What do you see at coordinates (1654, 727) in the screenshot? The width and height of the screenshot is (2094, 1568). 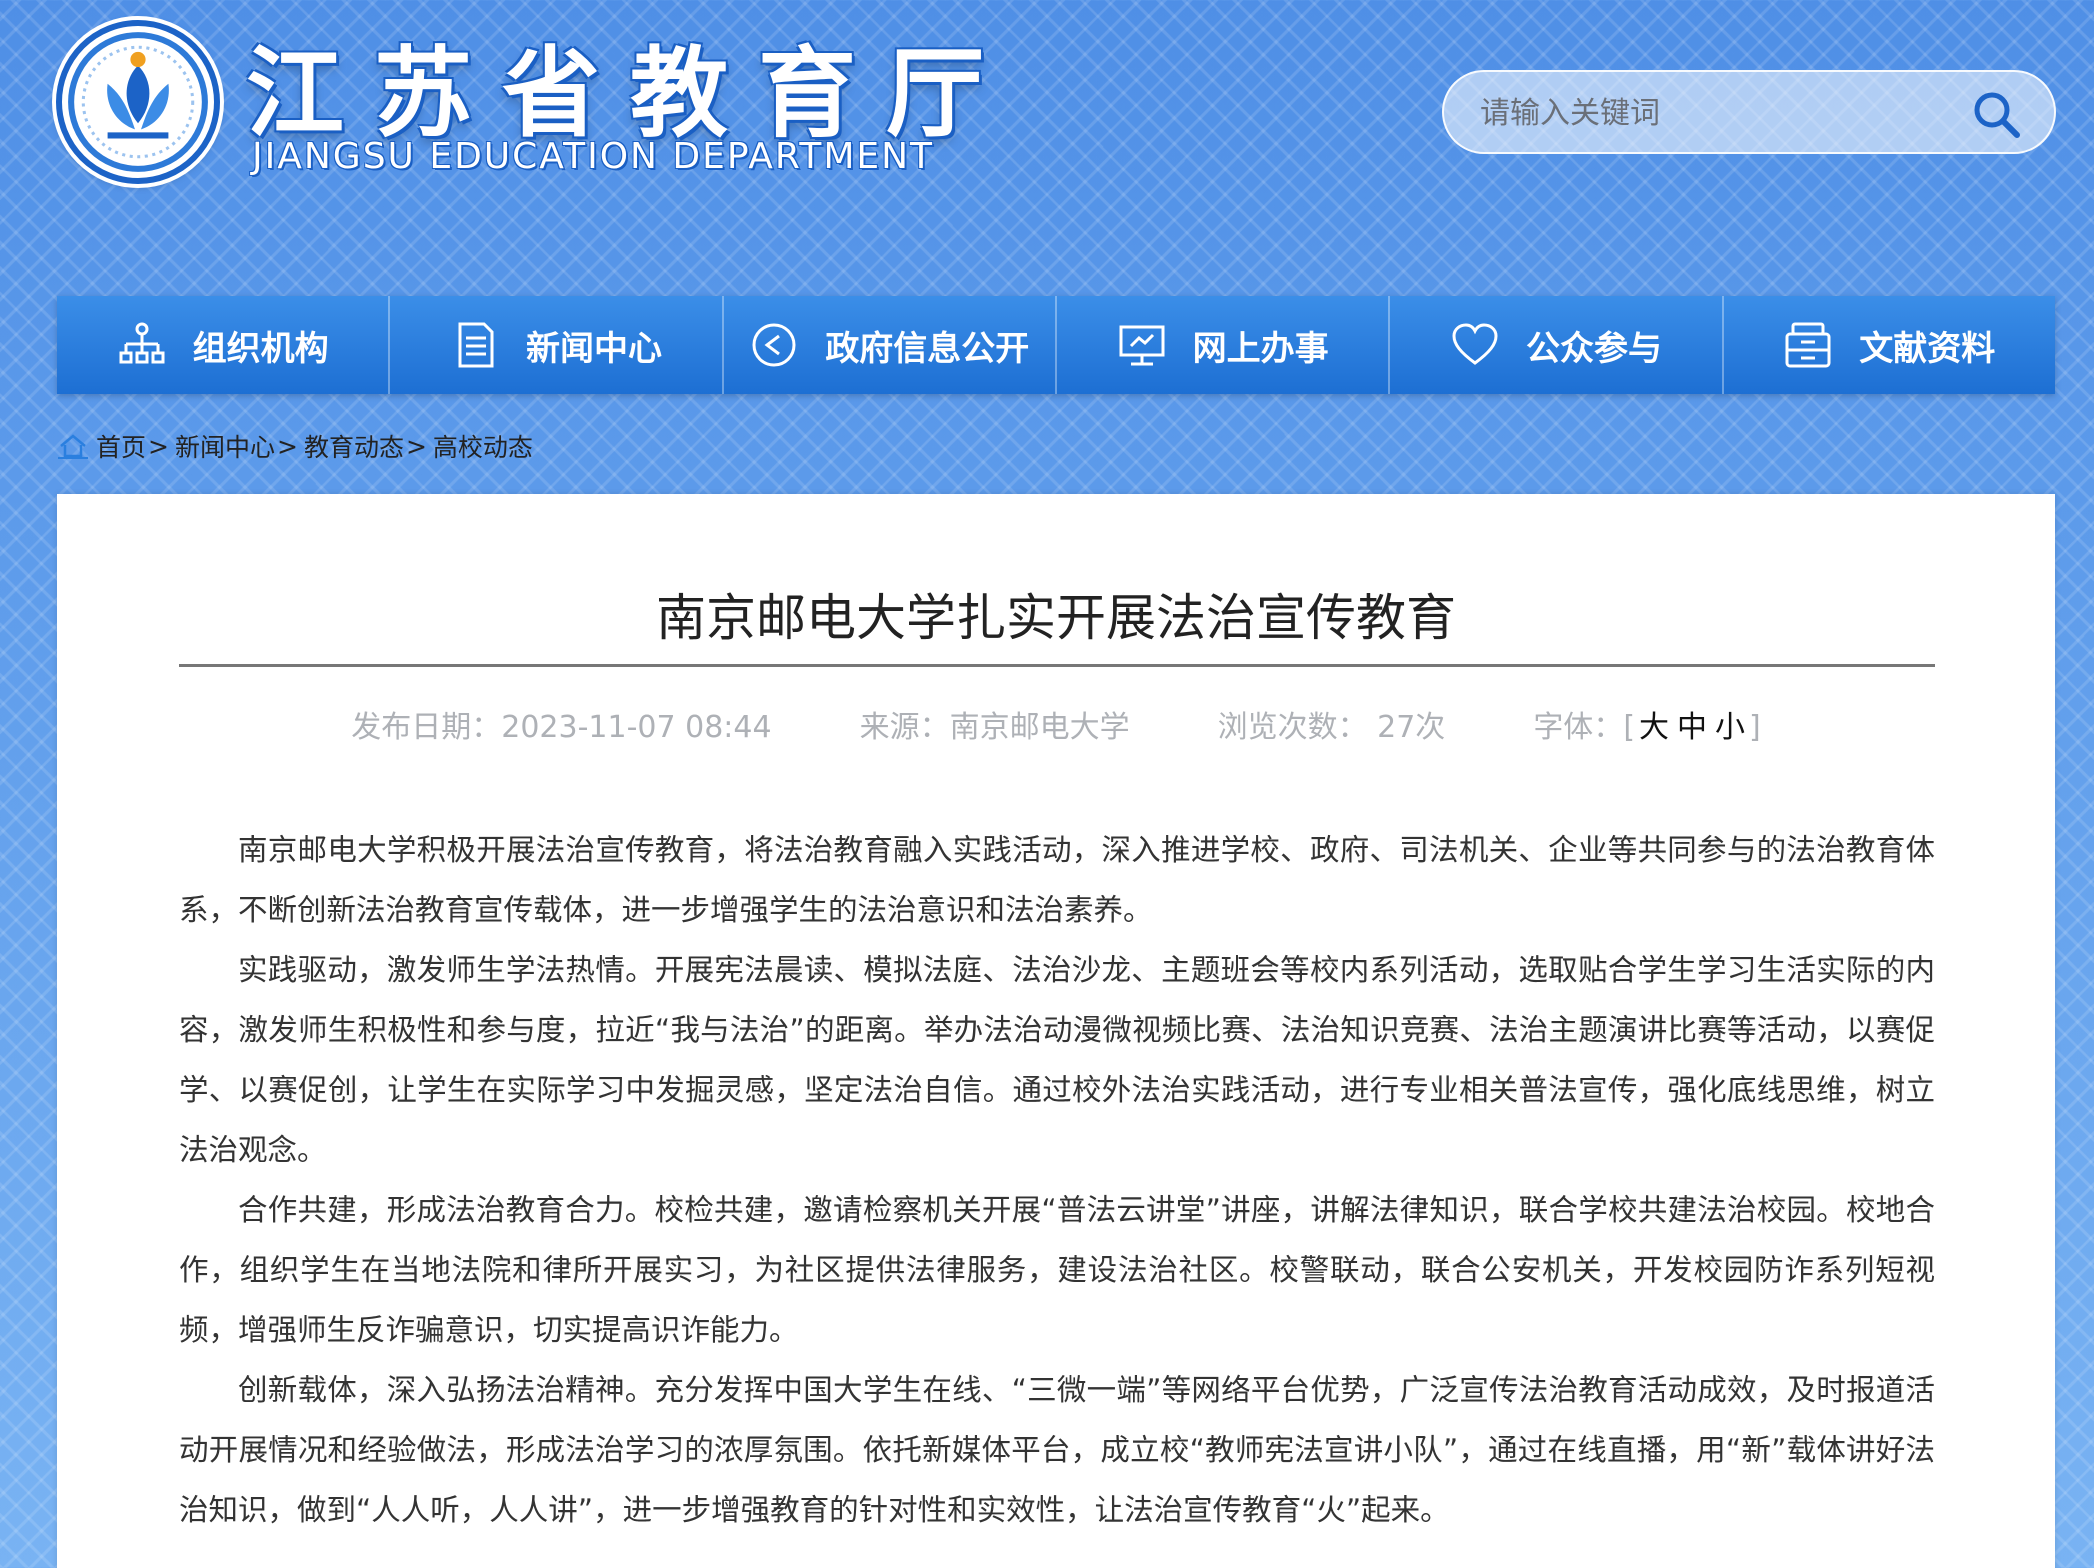 I see `font-size-large-button: 大` at bounding box center [1654, 727].